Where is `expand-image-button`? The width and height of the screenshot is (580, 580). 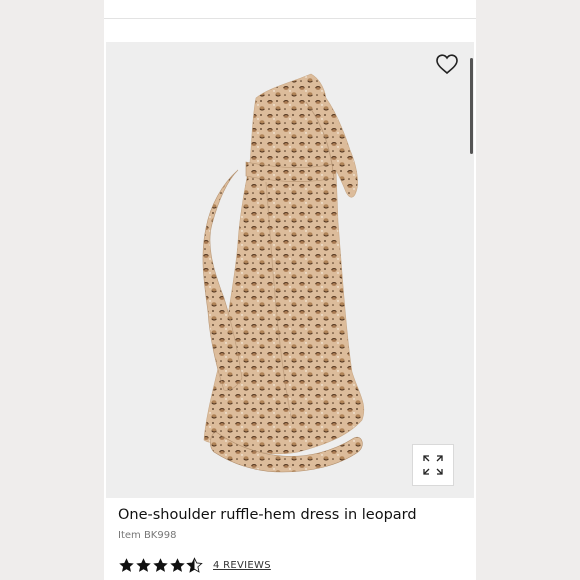
expand-image-button is located at coordinates (433, 465).